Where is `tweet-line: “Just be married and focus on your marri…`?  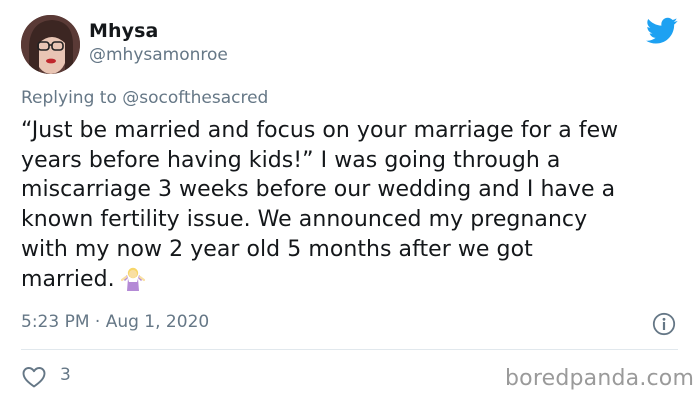
tweet-line: “Just be married and focus on your marri… is located at coordinates (320, 130).